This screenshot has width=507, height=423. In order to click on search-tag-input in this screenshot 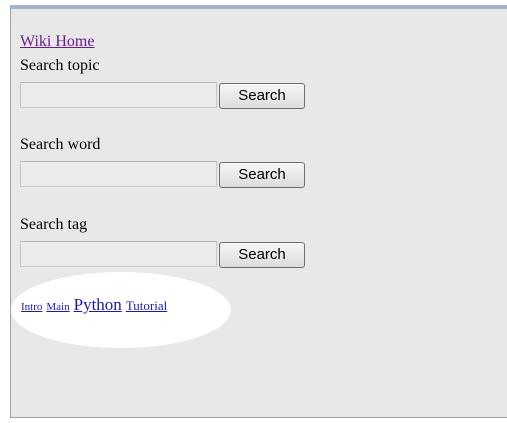, I will do `click(118, 254)`.